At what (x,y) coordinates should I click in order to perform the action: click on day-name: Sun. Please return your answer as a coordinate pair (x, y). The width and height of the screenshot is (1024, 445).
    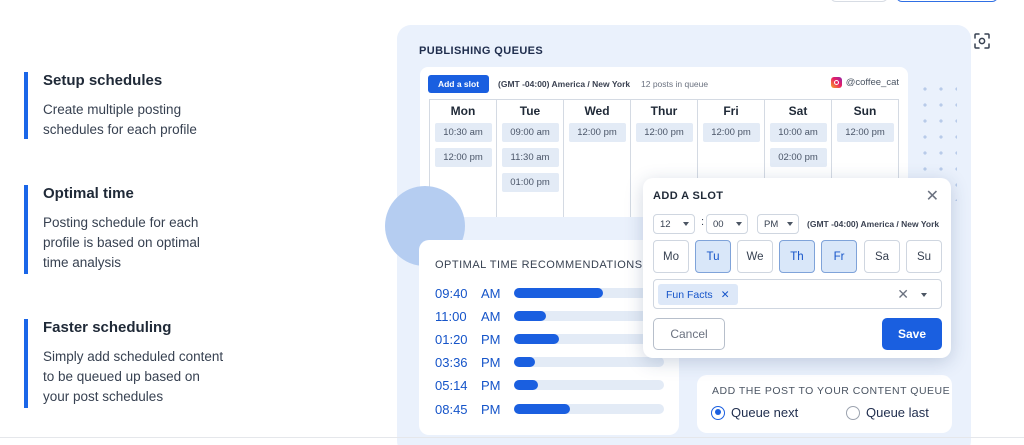
    Looking at the image, I should click on (865, 111).